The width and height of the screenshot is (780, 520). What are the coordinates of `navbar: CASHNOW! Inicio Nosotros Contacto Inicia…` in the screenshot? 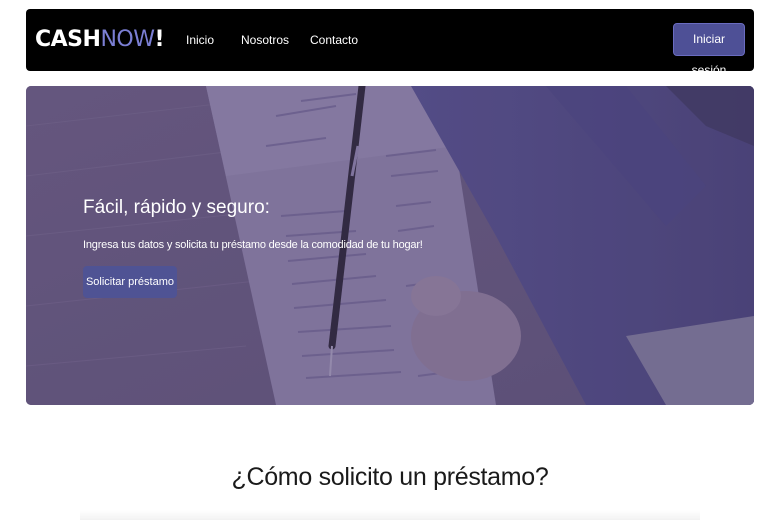 It's located at (390, 43).